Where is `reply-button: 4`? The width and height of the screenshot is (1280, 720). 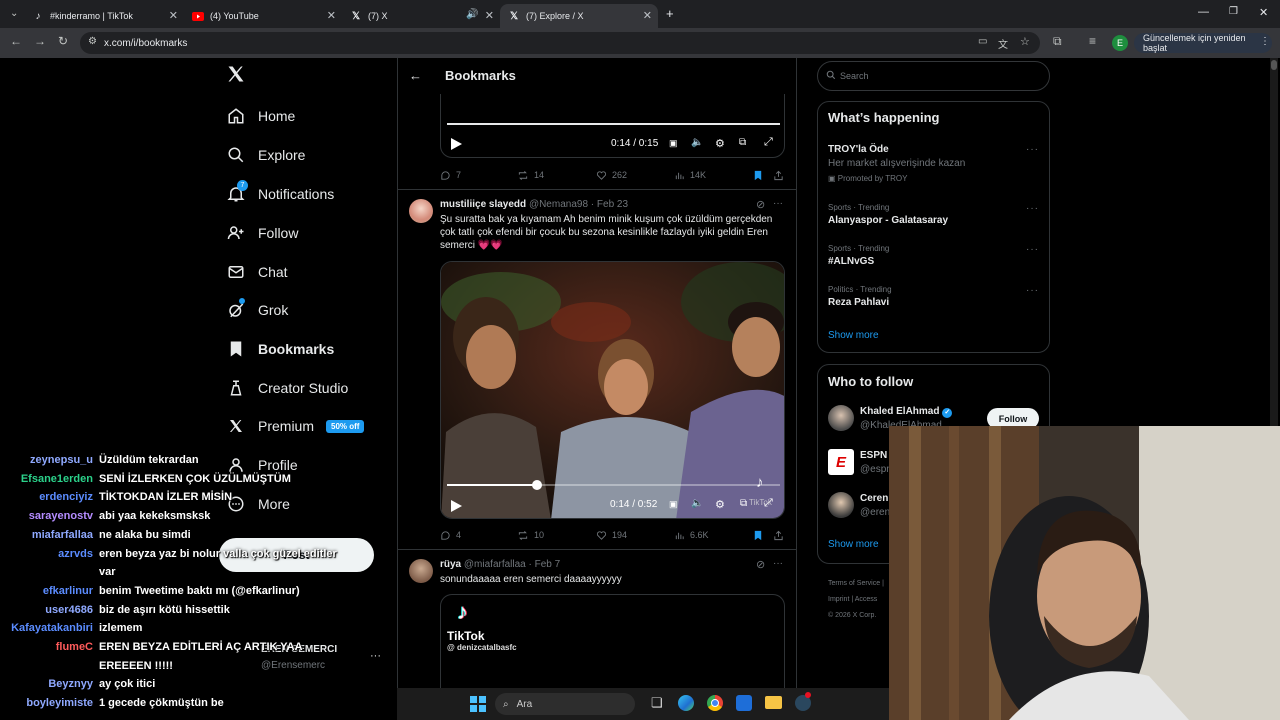 reply-button: 4 is located at coordinates (450, 535).